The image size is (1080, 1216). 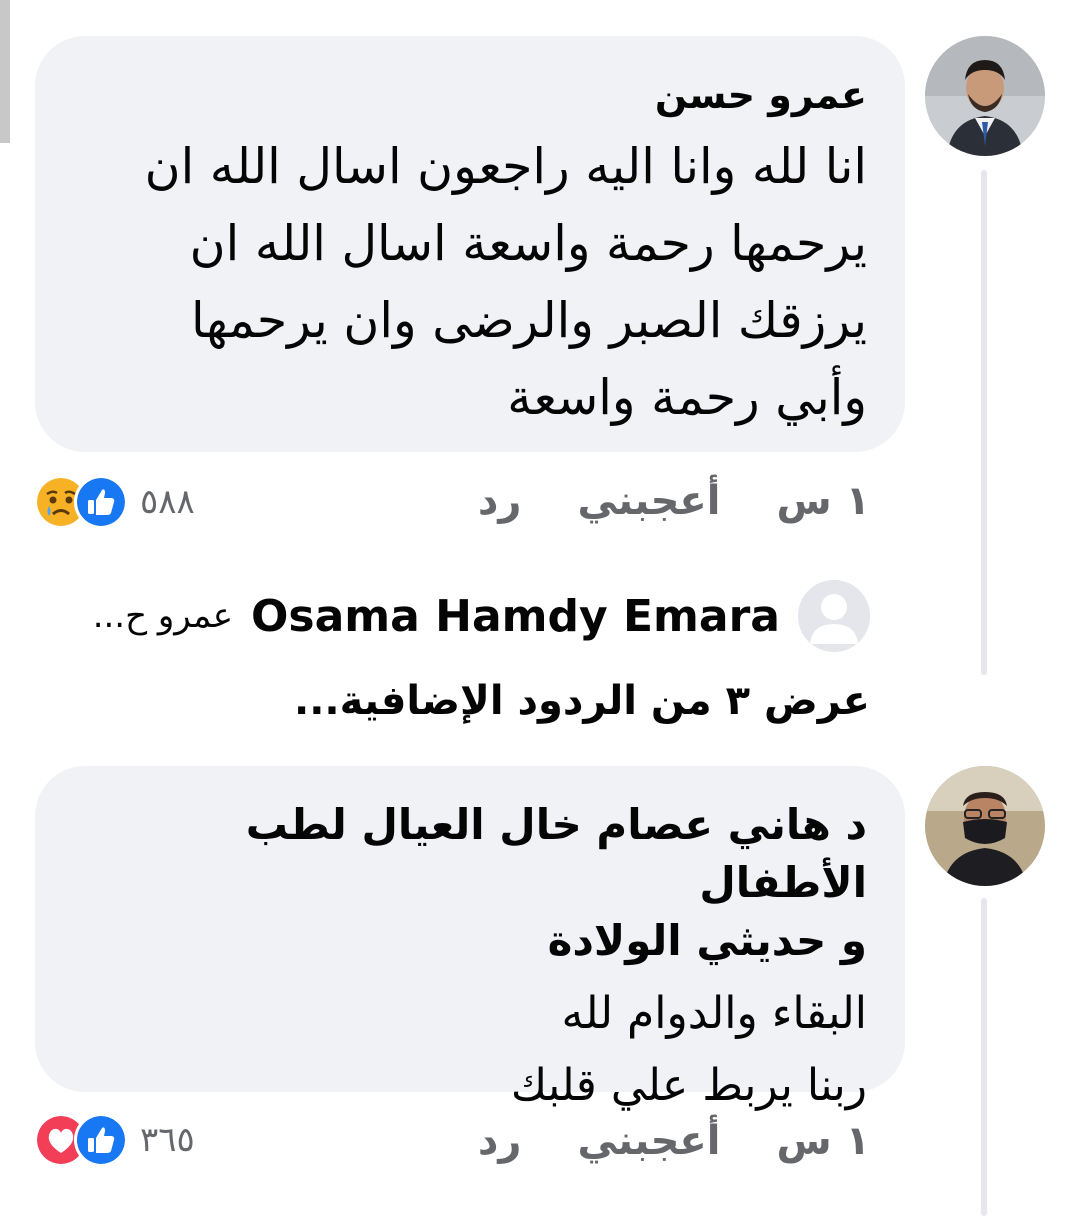 I want to click on reaction-summary: ٥٨٨, so click(x=114, y=502).